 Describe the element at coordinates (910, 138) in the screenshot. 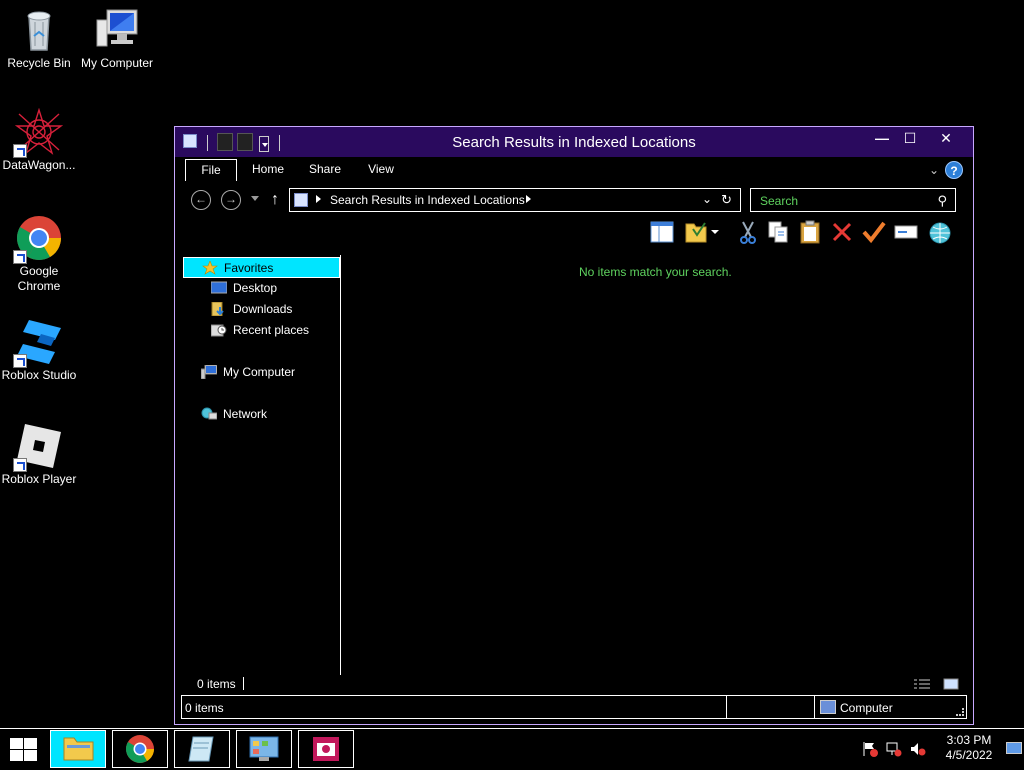

I see `maximize-button: ☐` at that location.